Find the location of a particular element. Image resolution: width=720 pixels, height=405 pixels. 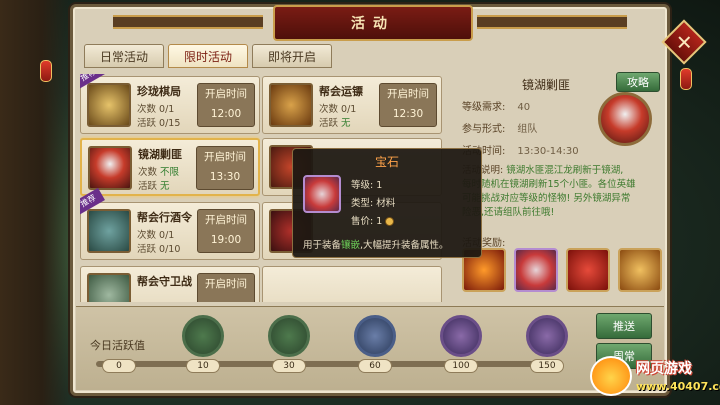

tooltip-price: 售价: 1 is located at coordinates (373, 220).